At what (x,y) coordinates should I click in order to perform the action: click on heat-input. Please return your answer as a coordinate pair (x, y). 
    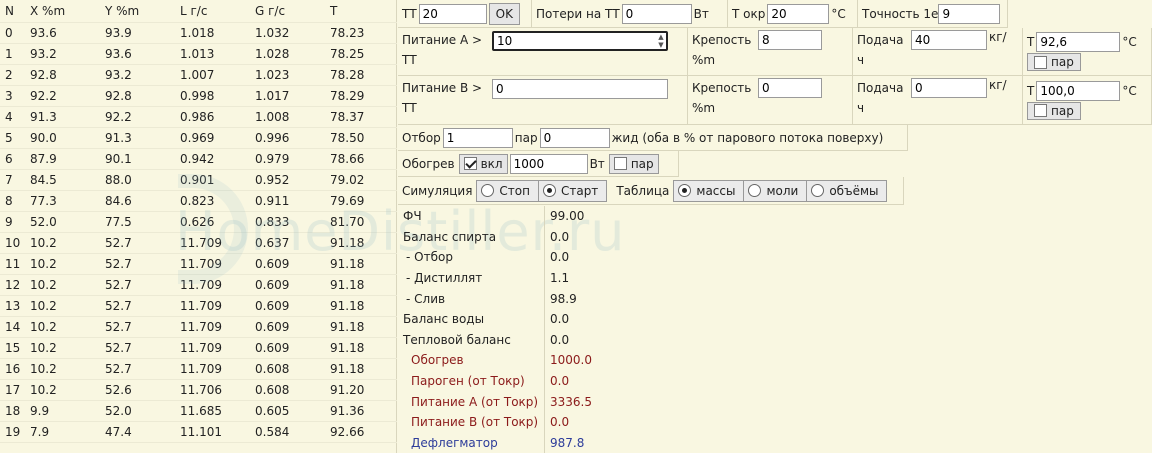
    Looking at the image, I should click on (548, 163).